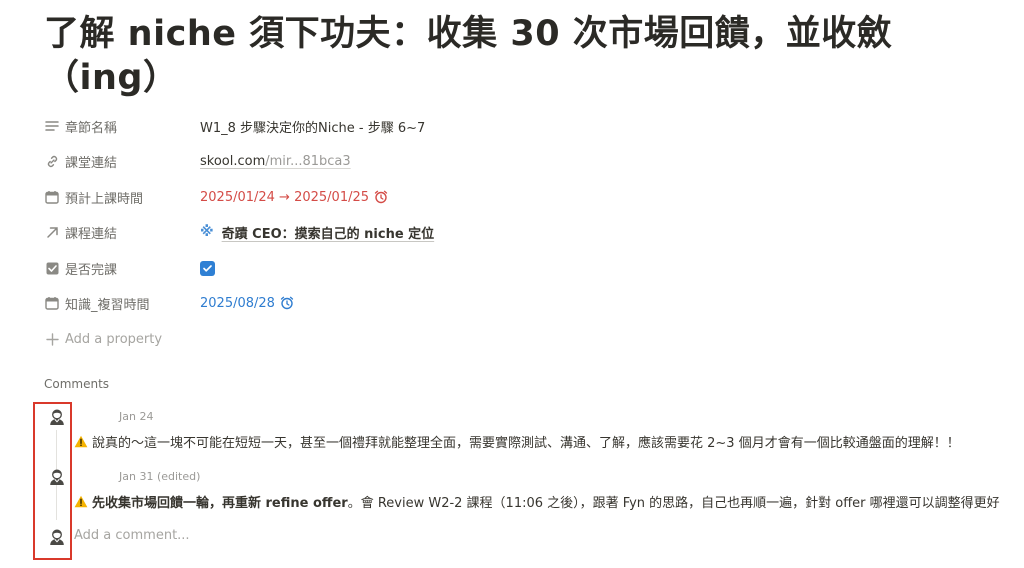  I want to click on url-domain: skool.com, so click(232, 161).